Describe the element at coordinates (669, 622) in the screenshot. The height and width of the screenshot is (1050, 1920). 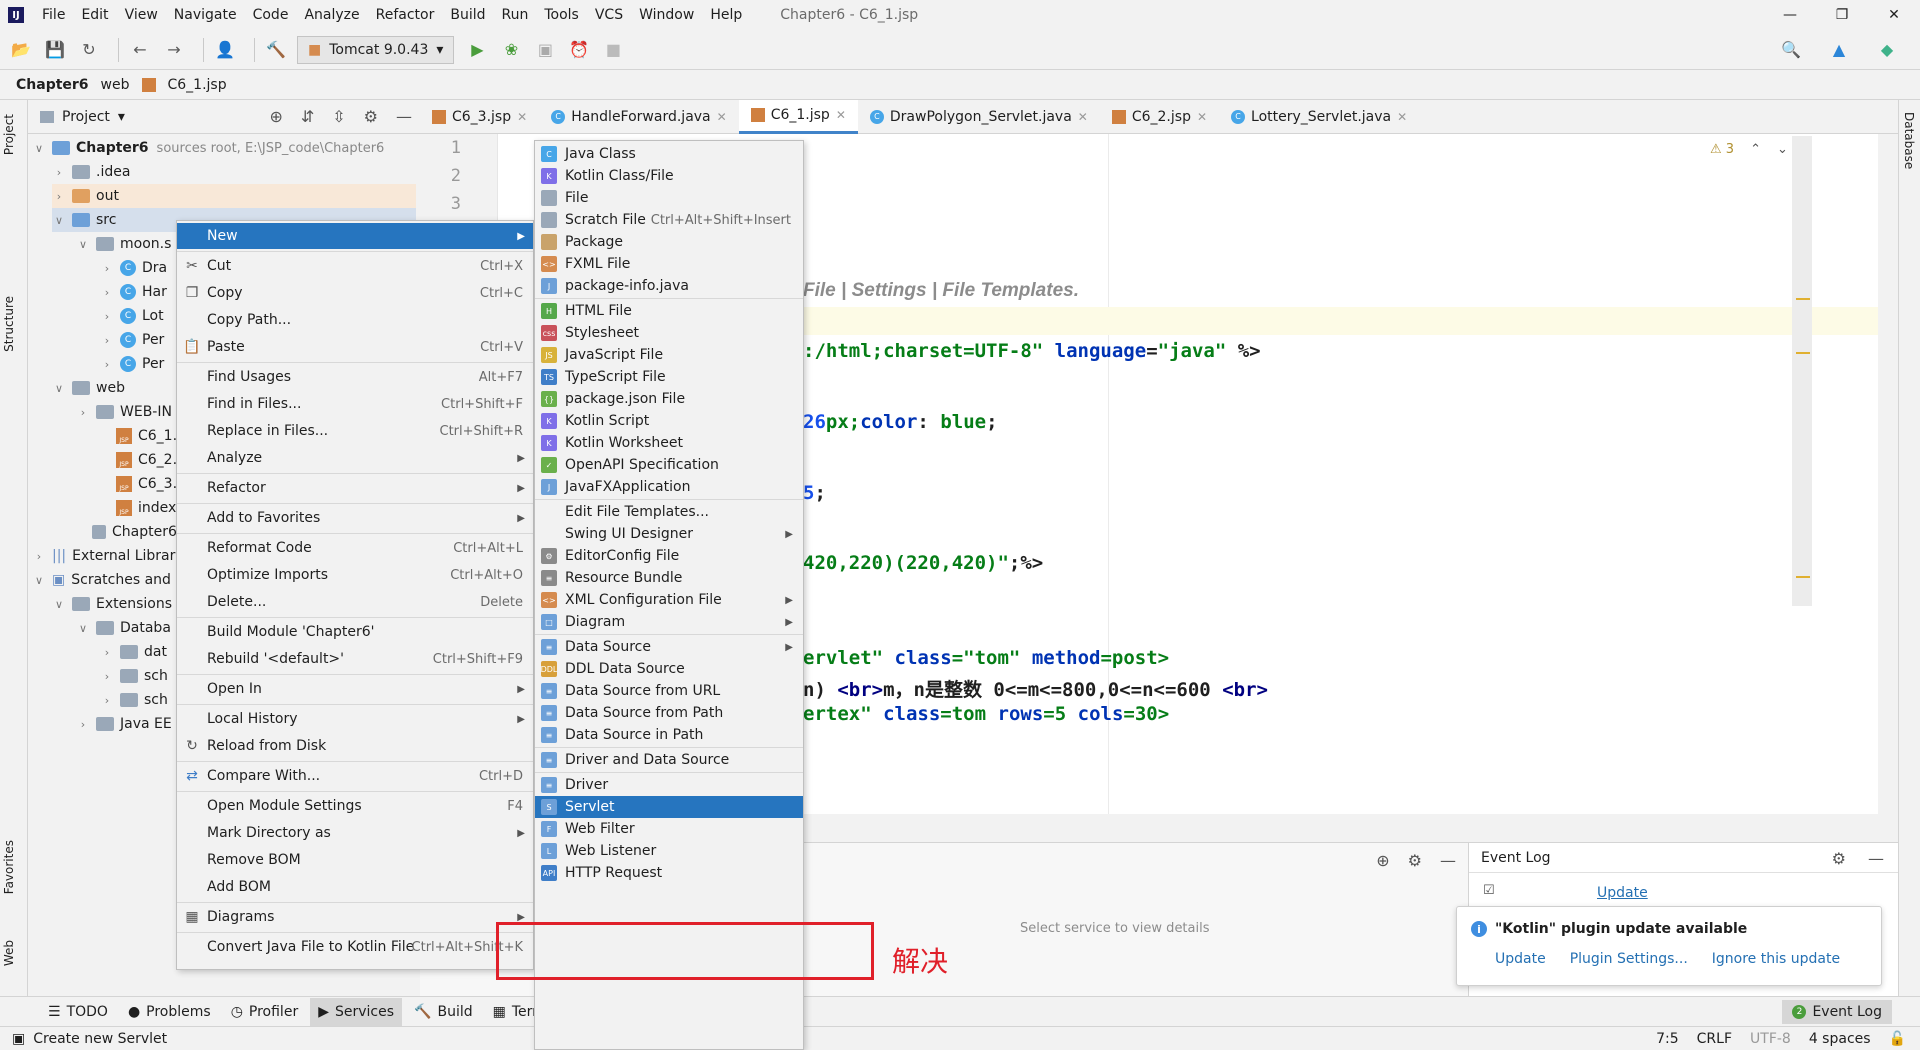
I see `submenu-item-diagram: □ Diagram ▶` at that location.